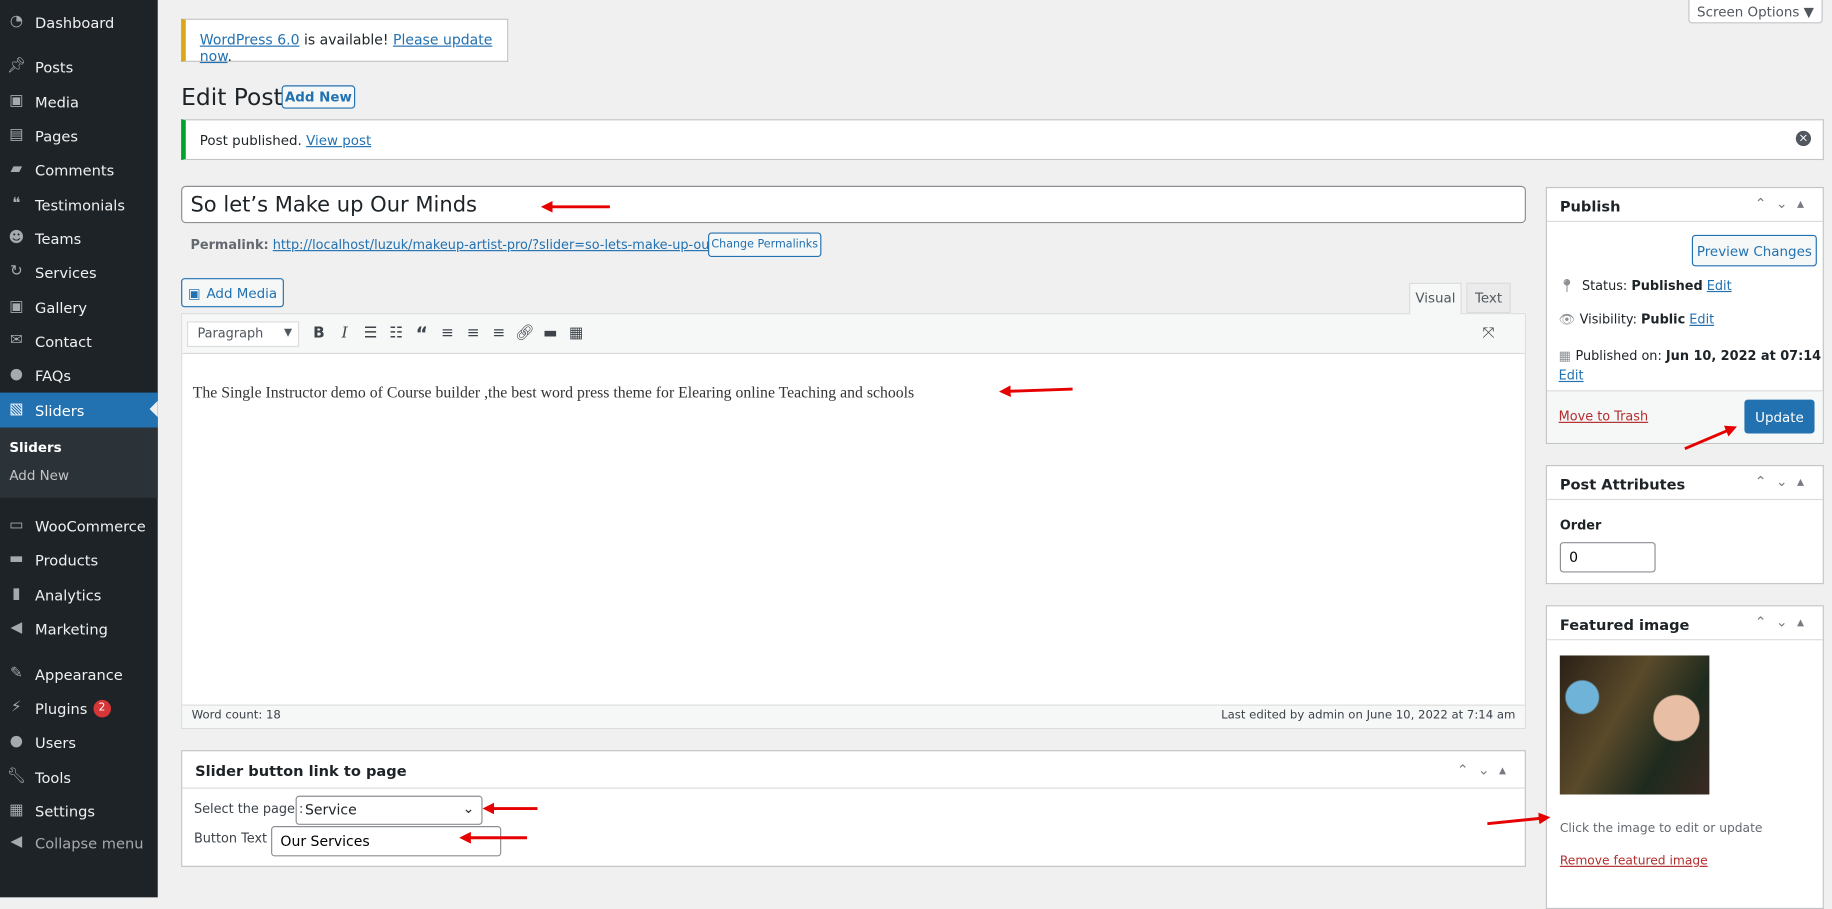  What do you see at coordinates (60, 410) in the screenshot?
I see `sidebar-item-label: Sliders` at bounding box center [60, 410].